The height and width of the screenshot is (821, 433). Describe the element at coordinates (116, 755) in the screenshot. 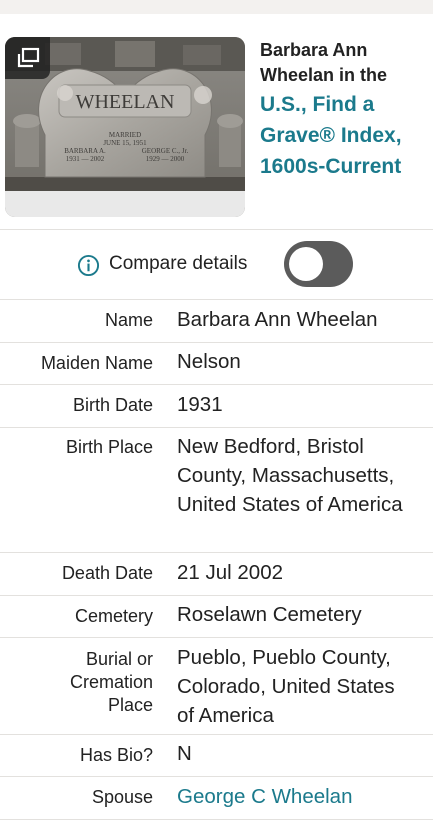

I see `detail-label: Has Bio?` at that location.